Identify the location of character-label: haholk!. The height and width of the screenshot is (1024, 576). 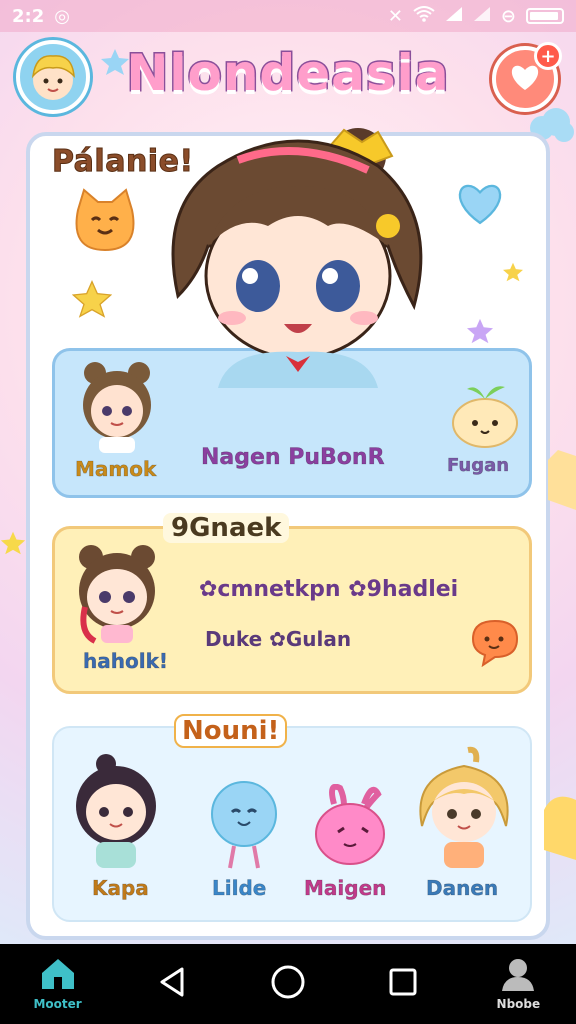
(126, 661).